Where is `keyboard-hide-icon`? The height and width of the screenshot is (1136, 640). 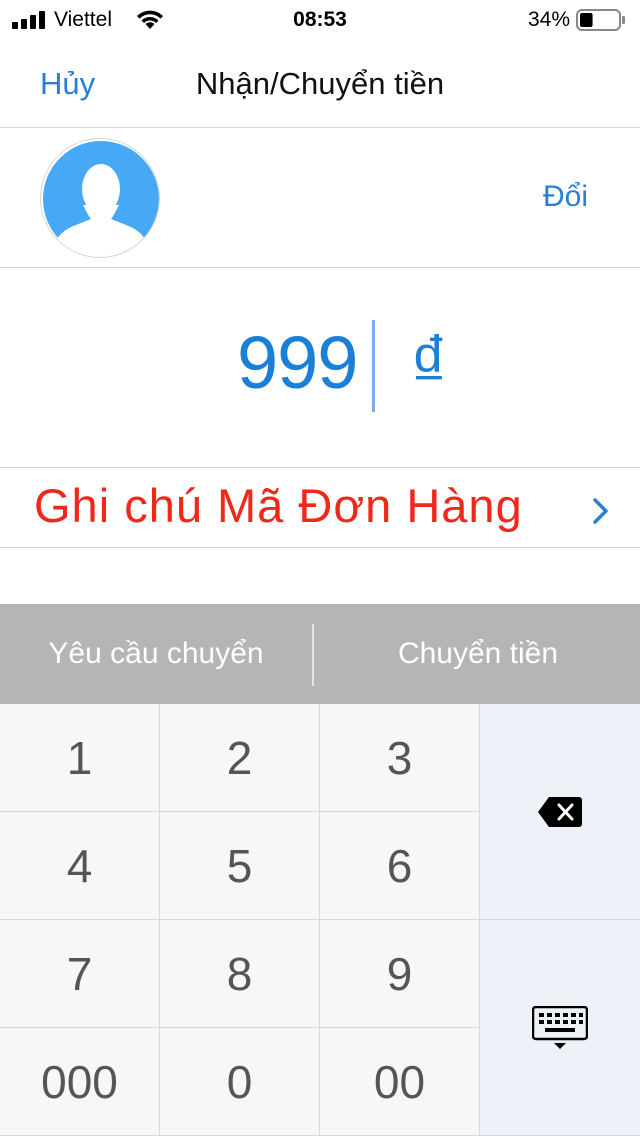
keyboard-hide-icon is located at coordinates (560, 1027).